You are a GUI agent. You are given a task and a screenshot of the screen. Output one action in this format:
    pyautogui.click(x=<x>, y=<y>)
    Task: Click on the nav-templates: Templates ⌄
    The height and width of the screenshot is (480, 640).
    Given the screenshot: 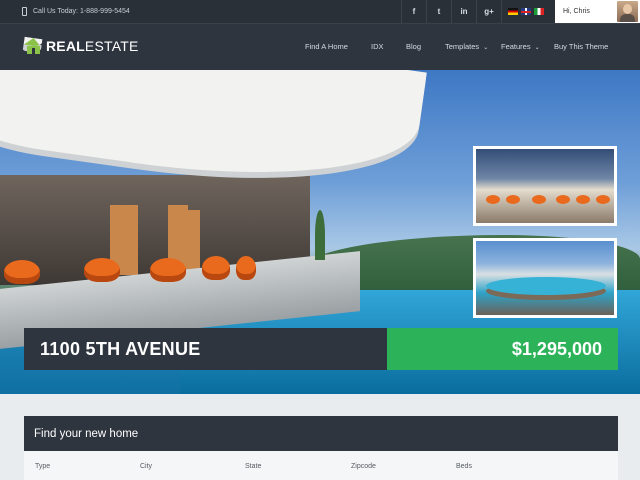 What is the action you would take?
    pyautogui.click(x=466, y=46)
    